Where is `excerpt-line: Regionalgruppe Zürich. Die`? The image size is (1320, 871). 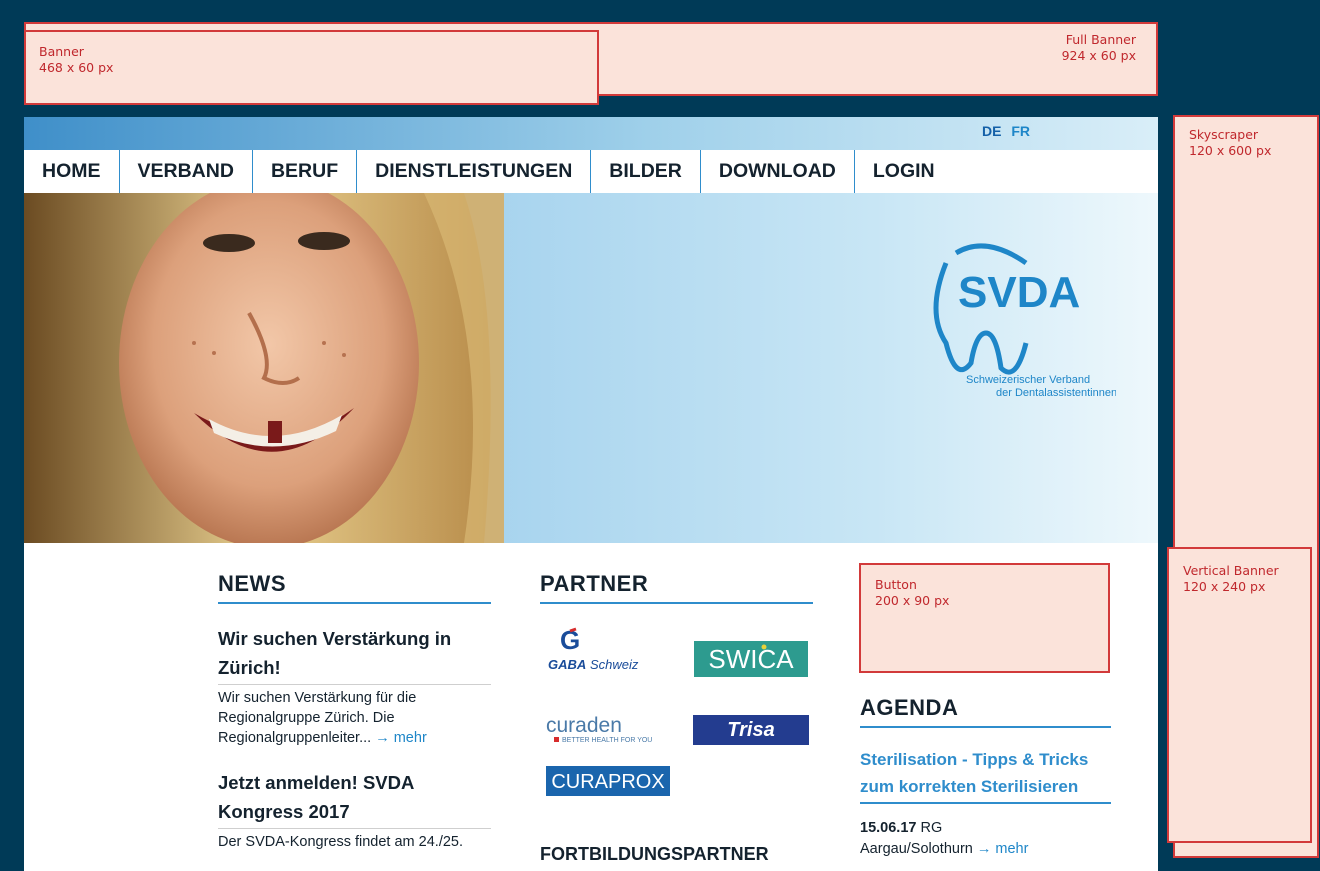
excerpt-line: Regionalgruppe Zürich. Die is located at coordinates (306, 718).